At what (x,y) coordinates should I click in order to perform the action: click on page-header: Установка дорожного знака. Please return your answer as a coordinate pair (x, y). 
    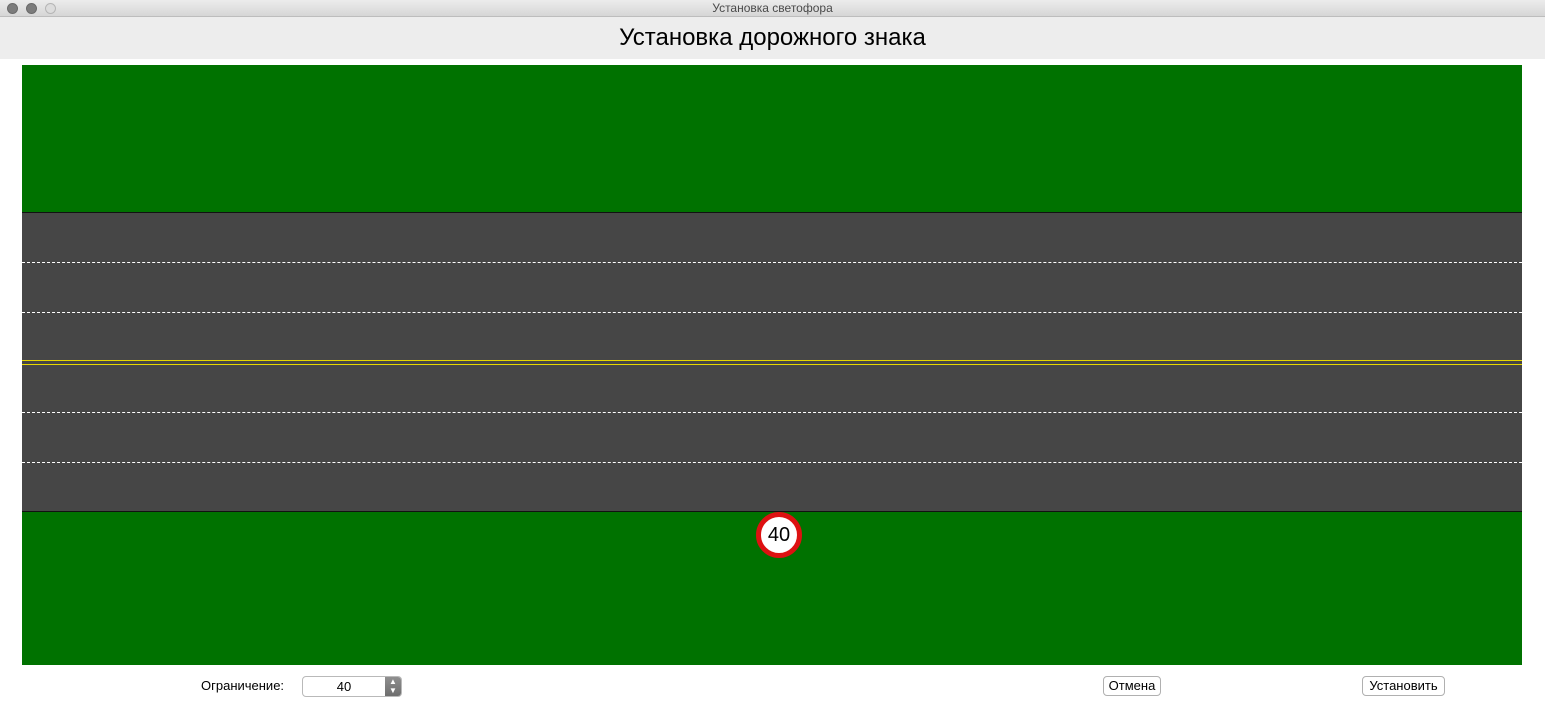
    Looking at the image, I should click on (772, 38).